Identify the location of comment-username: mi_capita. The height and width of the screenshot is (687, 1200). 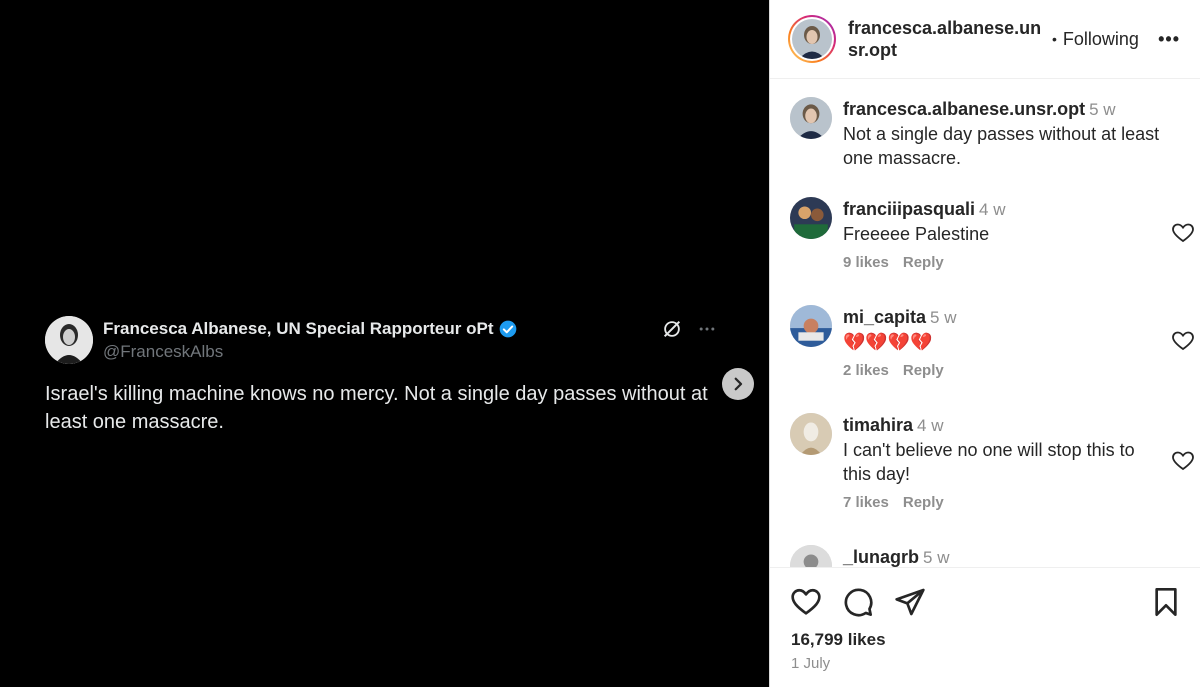
(884, 317).